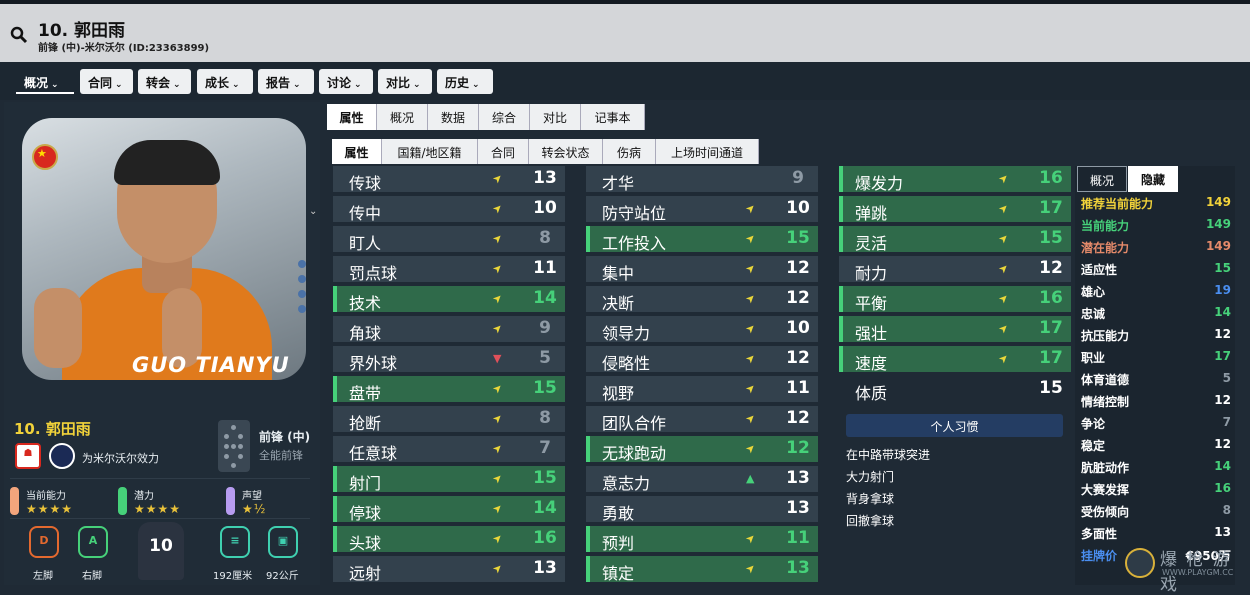  Describe the element at coordinates (1099, 556) in the screenshot. I see `hidden-attribute-name: 挂牌价` at that location.